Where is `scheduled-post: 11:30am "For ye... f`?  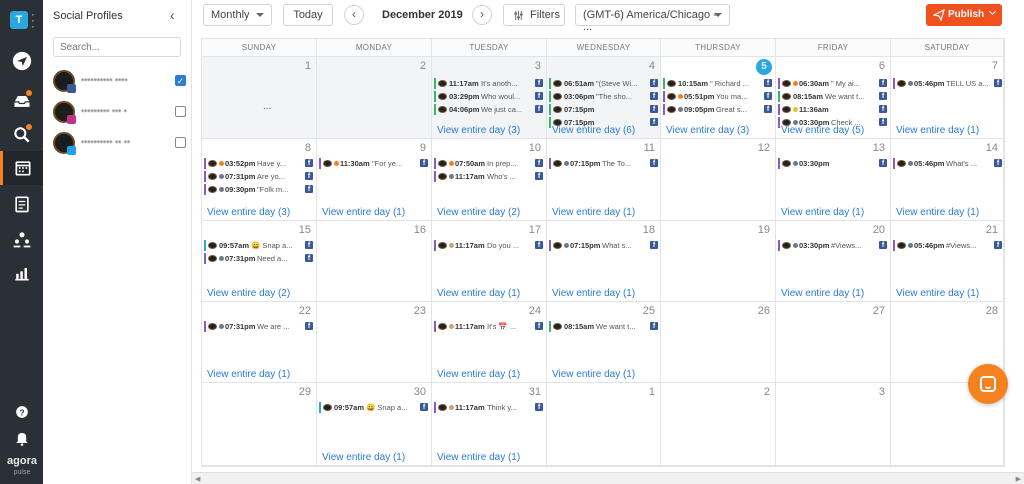
scheduled-post: 11:30am "For ye... f is located at coordinates (374, 163).